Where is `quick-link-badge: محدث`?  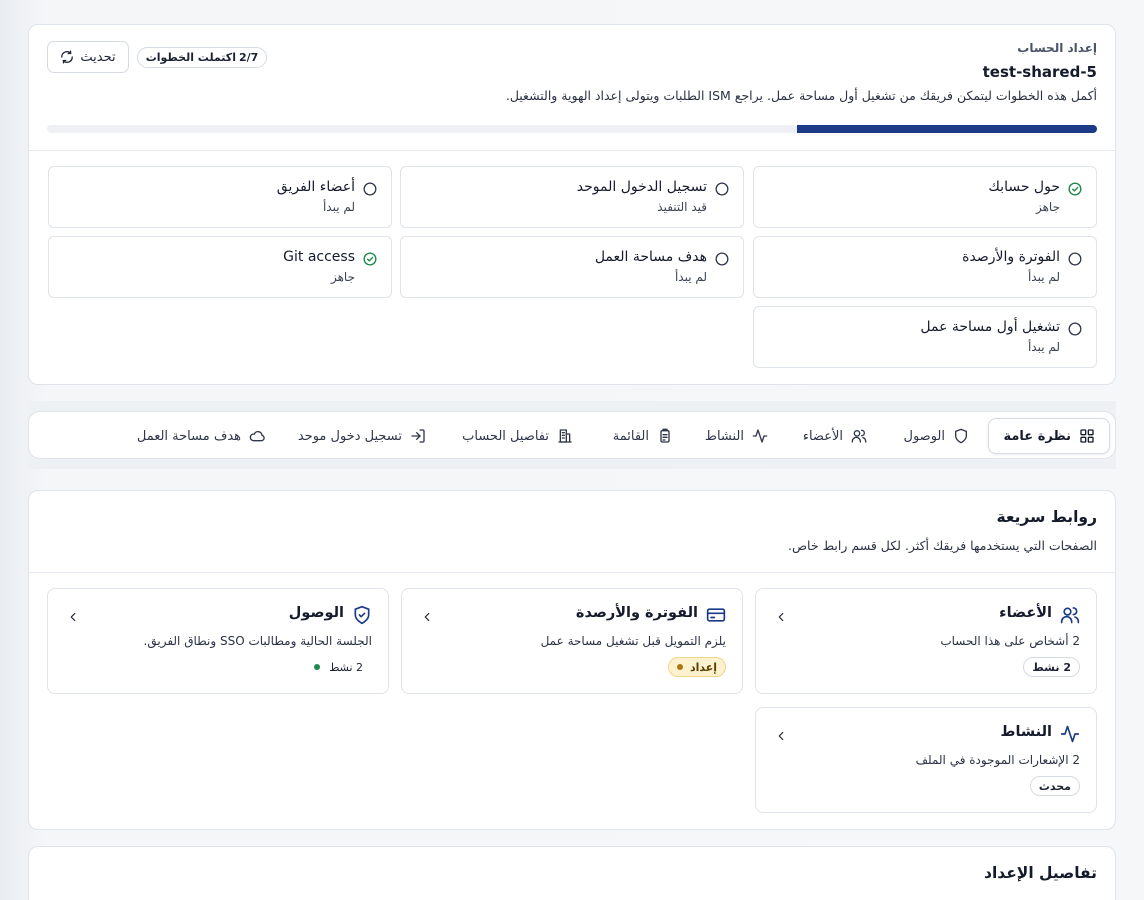
quick-link-badge: محدث is located at coordinates (1054, 786).